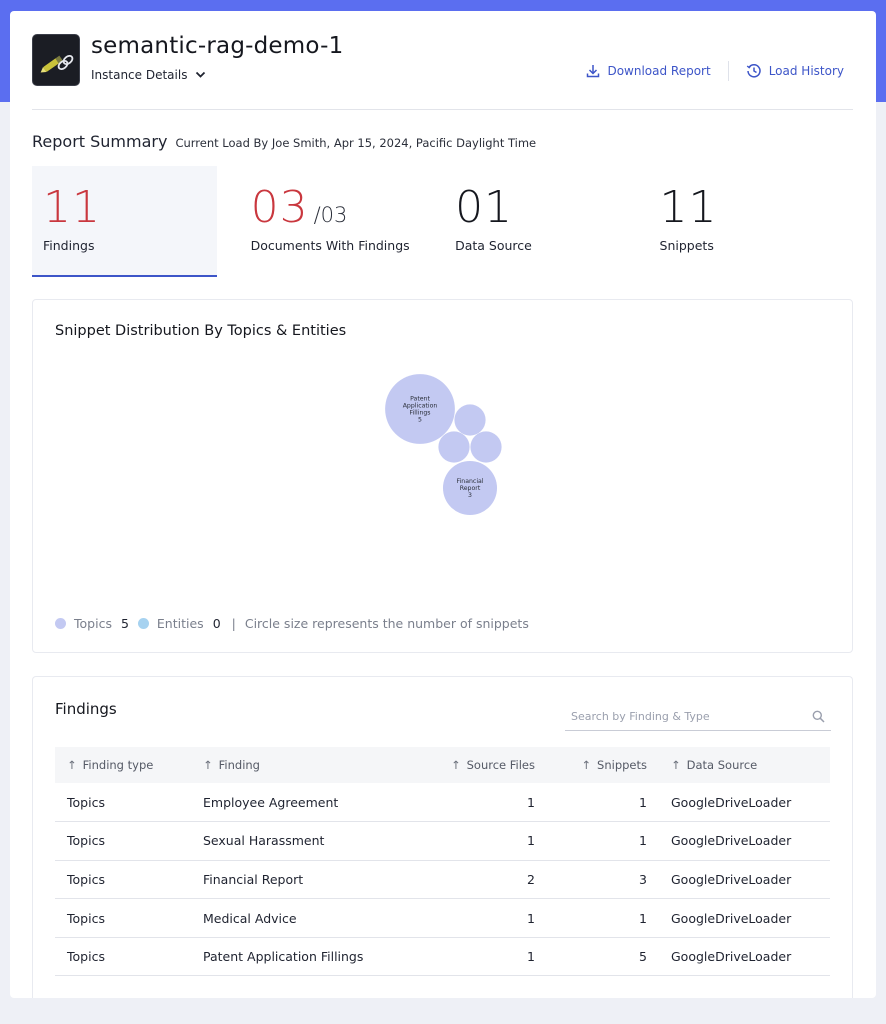  I want to click on cell-finding: Employee Agreement, so click(271, 802).